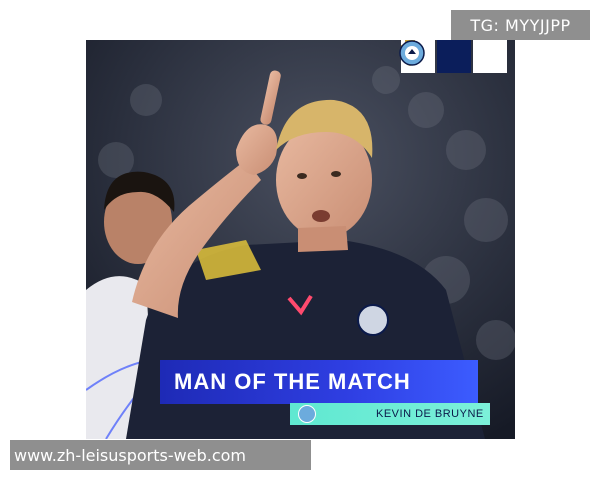 This screenshot has height=480, width=600. I want to click on mini-club-crest-icon, so click(307, 414).